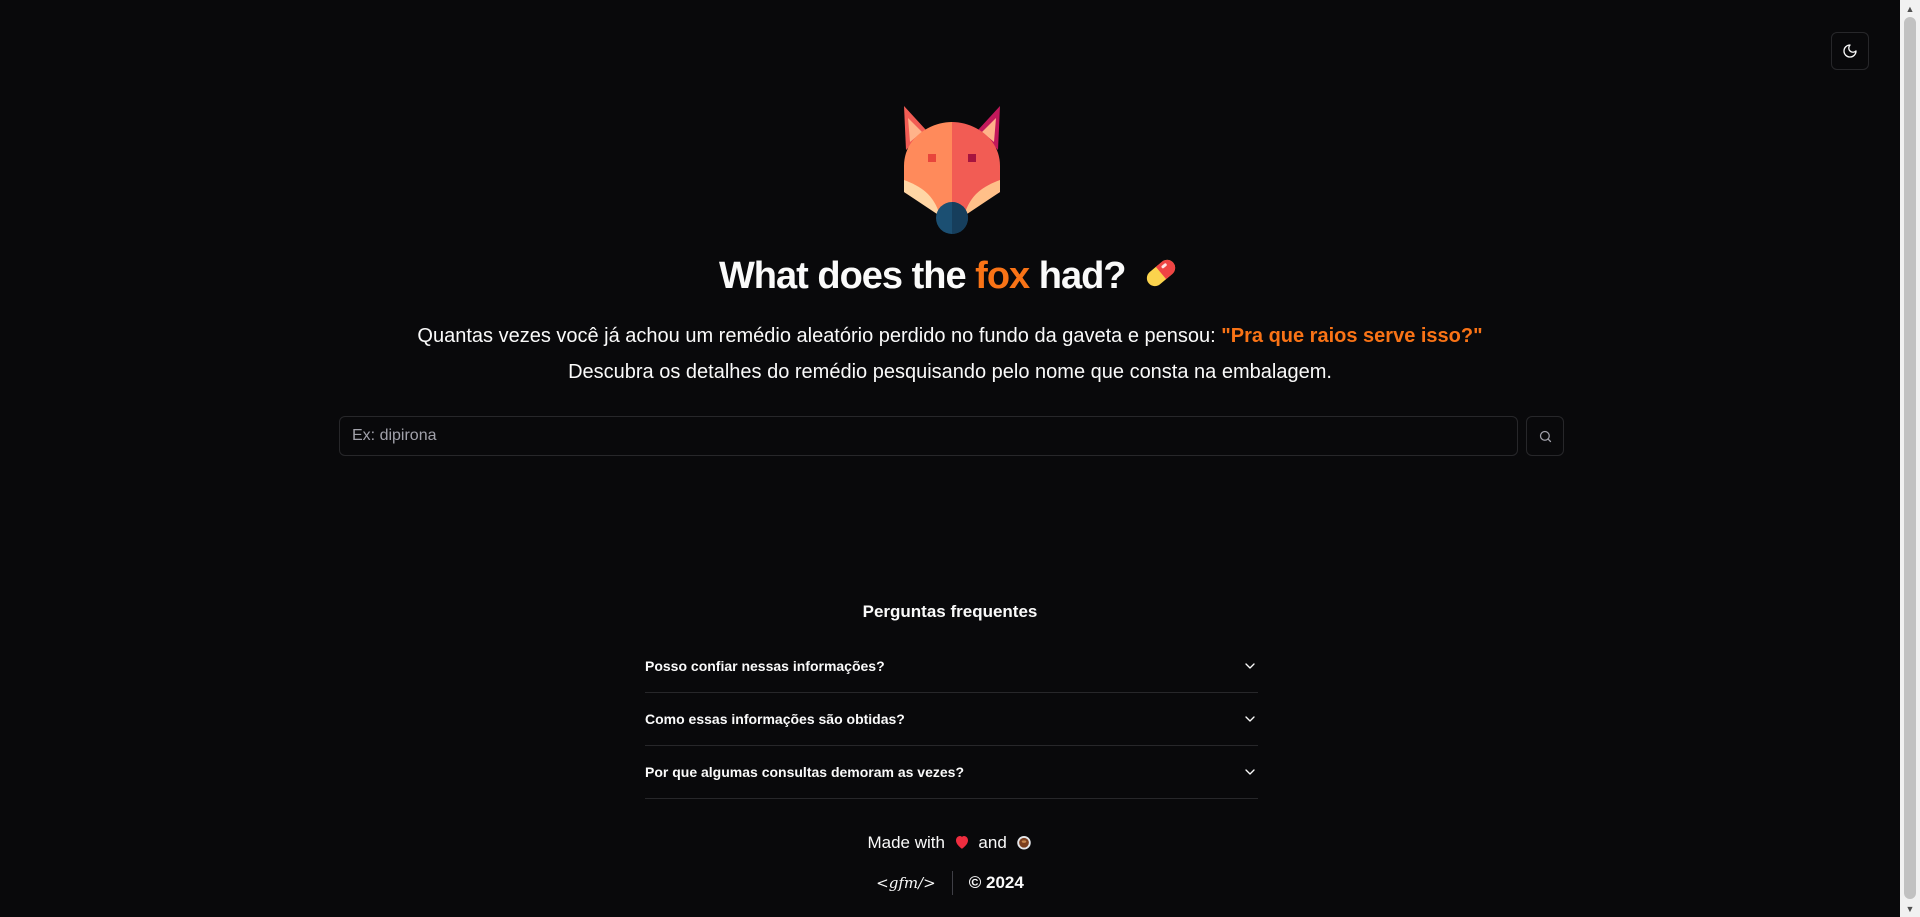 Image resolution: width=1920 pixels, height=917 pixels. Describe the element at coordinates (992, 842) in the screenshot. I see `made-with-and: and` at that location.